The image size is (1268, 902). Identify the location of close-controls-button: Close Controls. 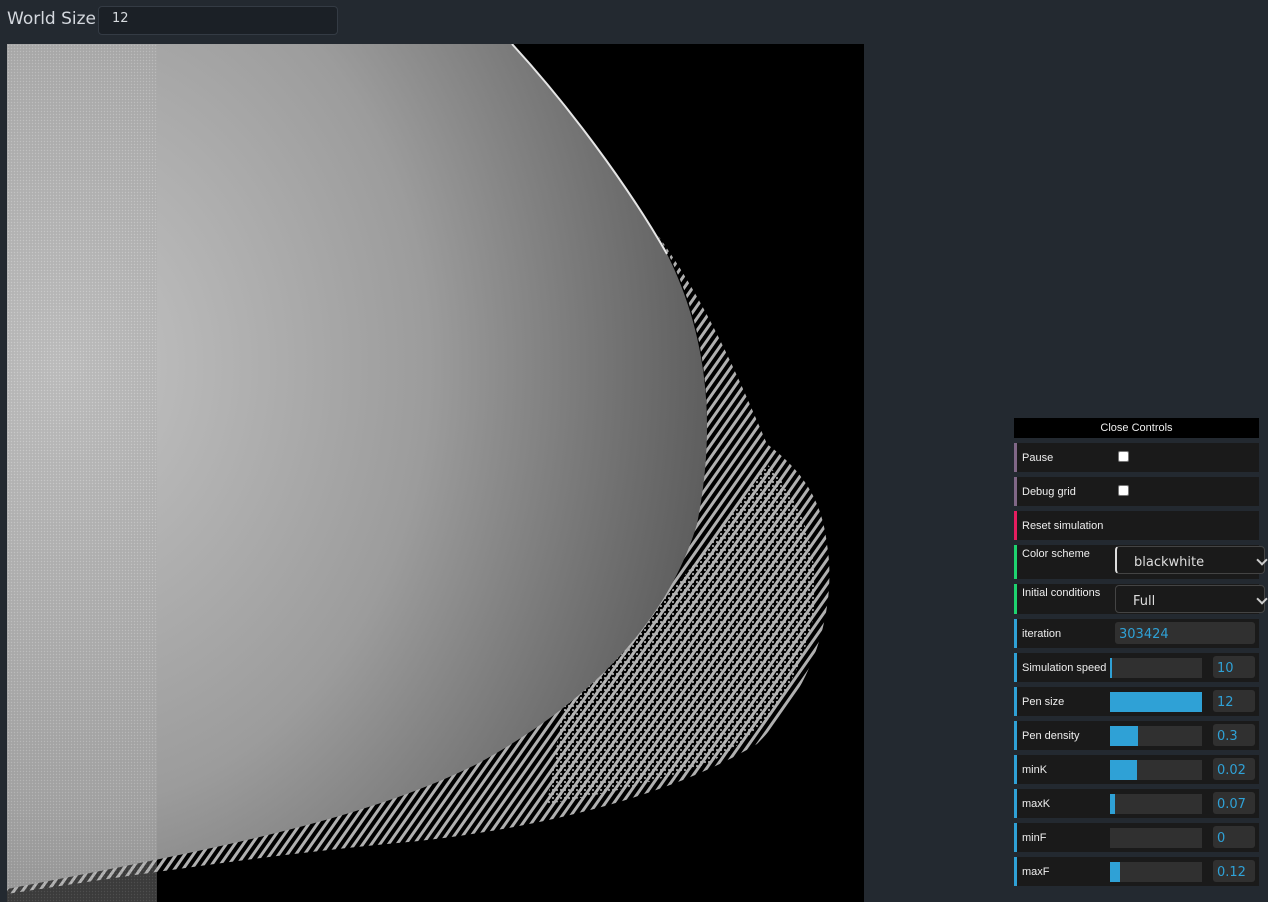
(1136, 428).